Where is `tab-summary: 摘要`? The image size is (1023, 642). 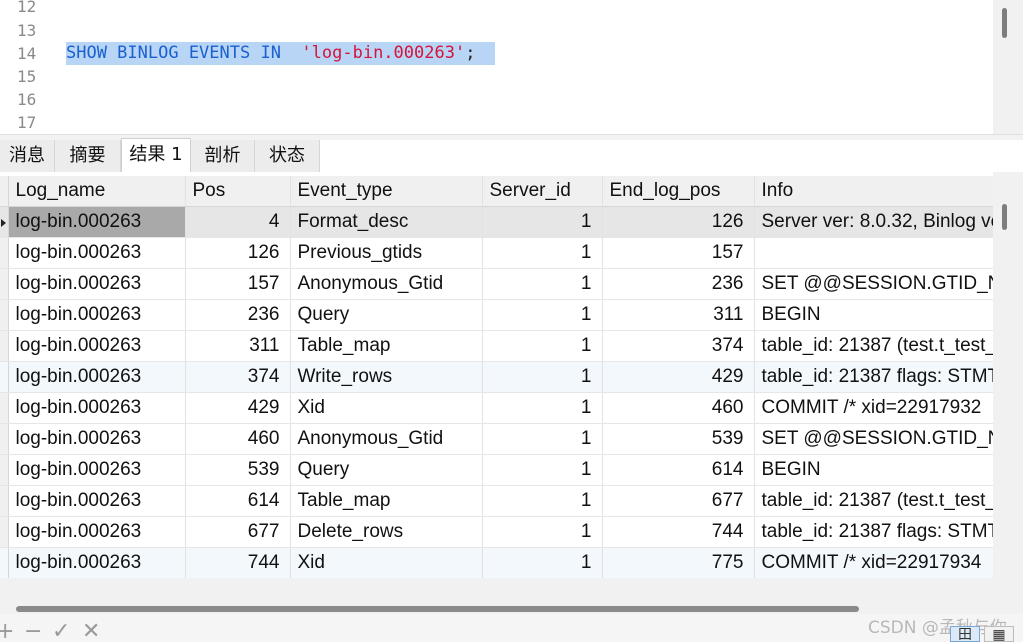 tab-summary: 摘要 is located at coordinates (88, 156).